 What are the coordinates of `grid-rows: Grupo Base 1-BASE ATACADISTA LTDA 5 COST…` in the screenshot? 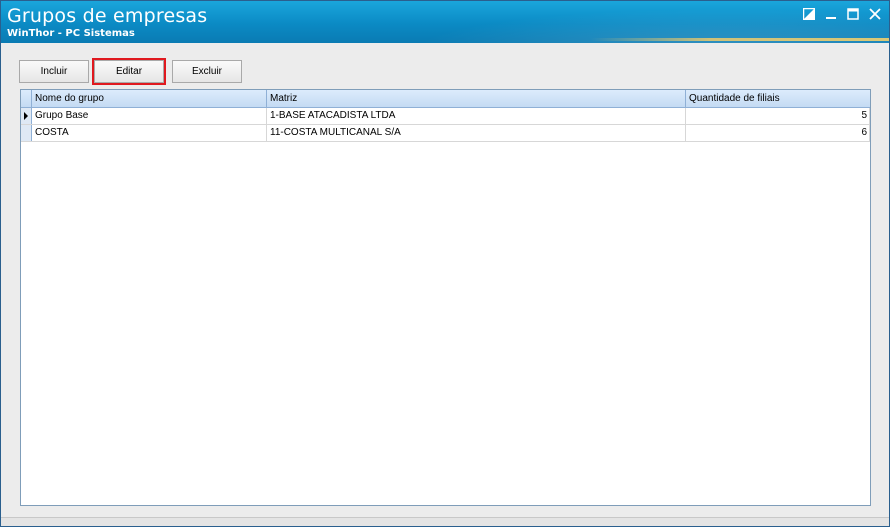 It's located at (445, 125).